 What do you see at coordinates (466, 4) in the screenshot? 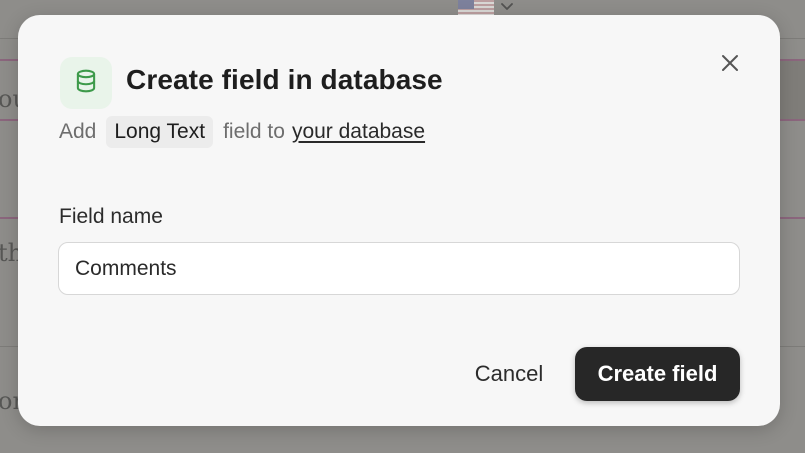
I see `flag-canton` at bounding box center [466, 4].